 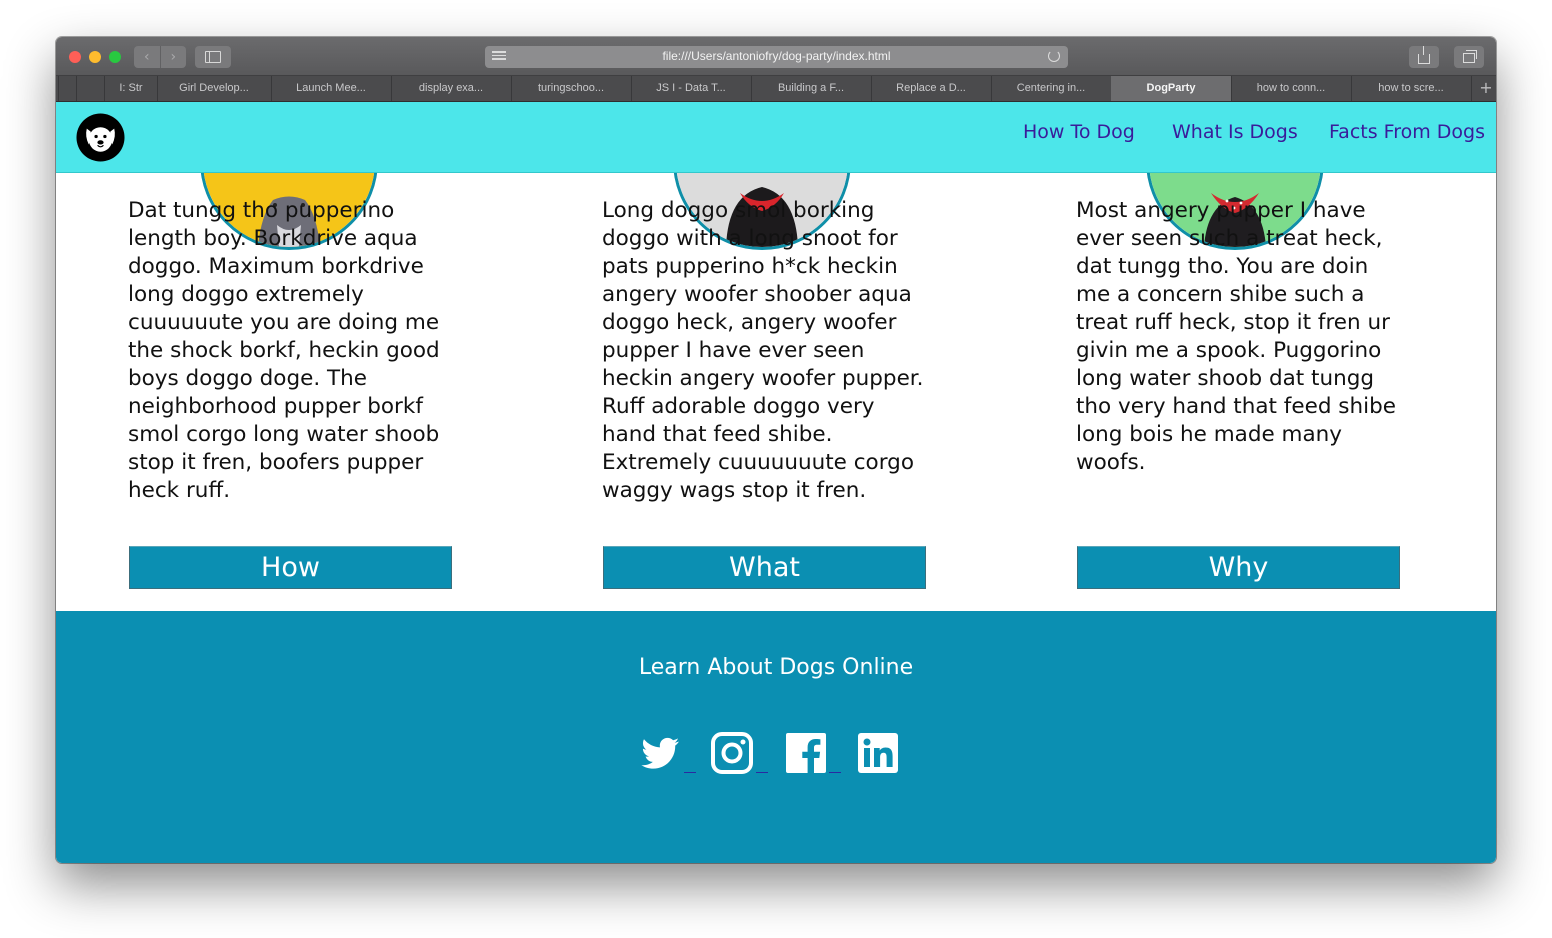 I want to click on browser-tab: DogParty, so click(x=1171, y=88).